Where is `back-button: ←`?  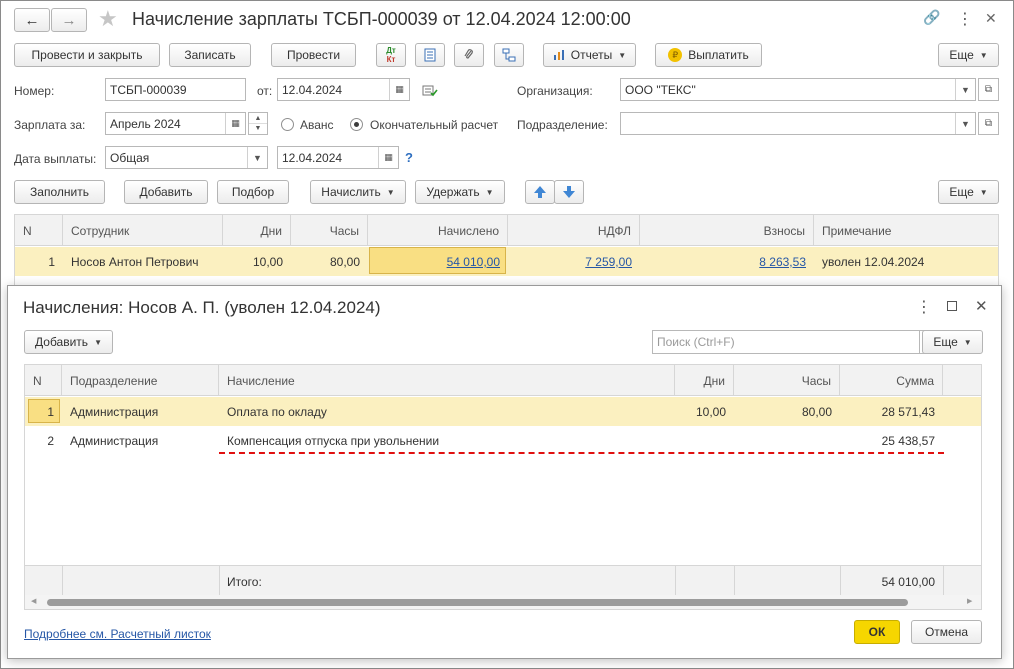 back-button: ← is located at coordinates (32, 20).